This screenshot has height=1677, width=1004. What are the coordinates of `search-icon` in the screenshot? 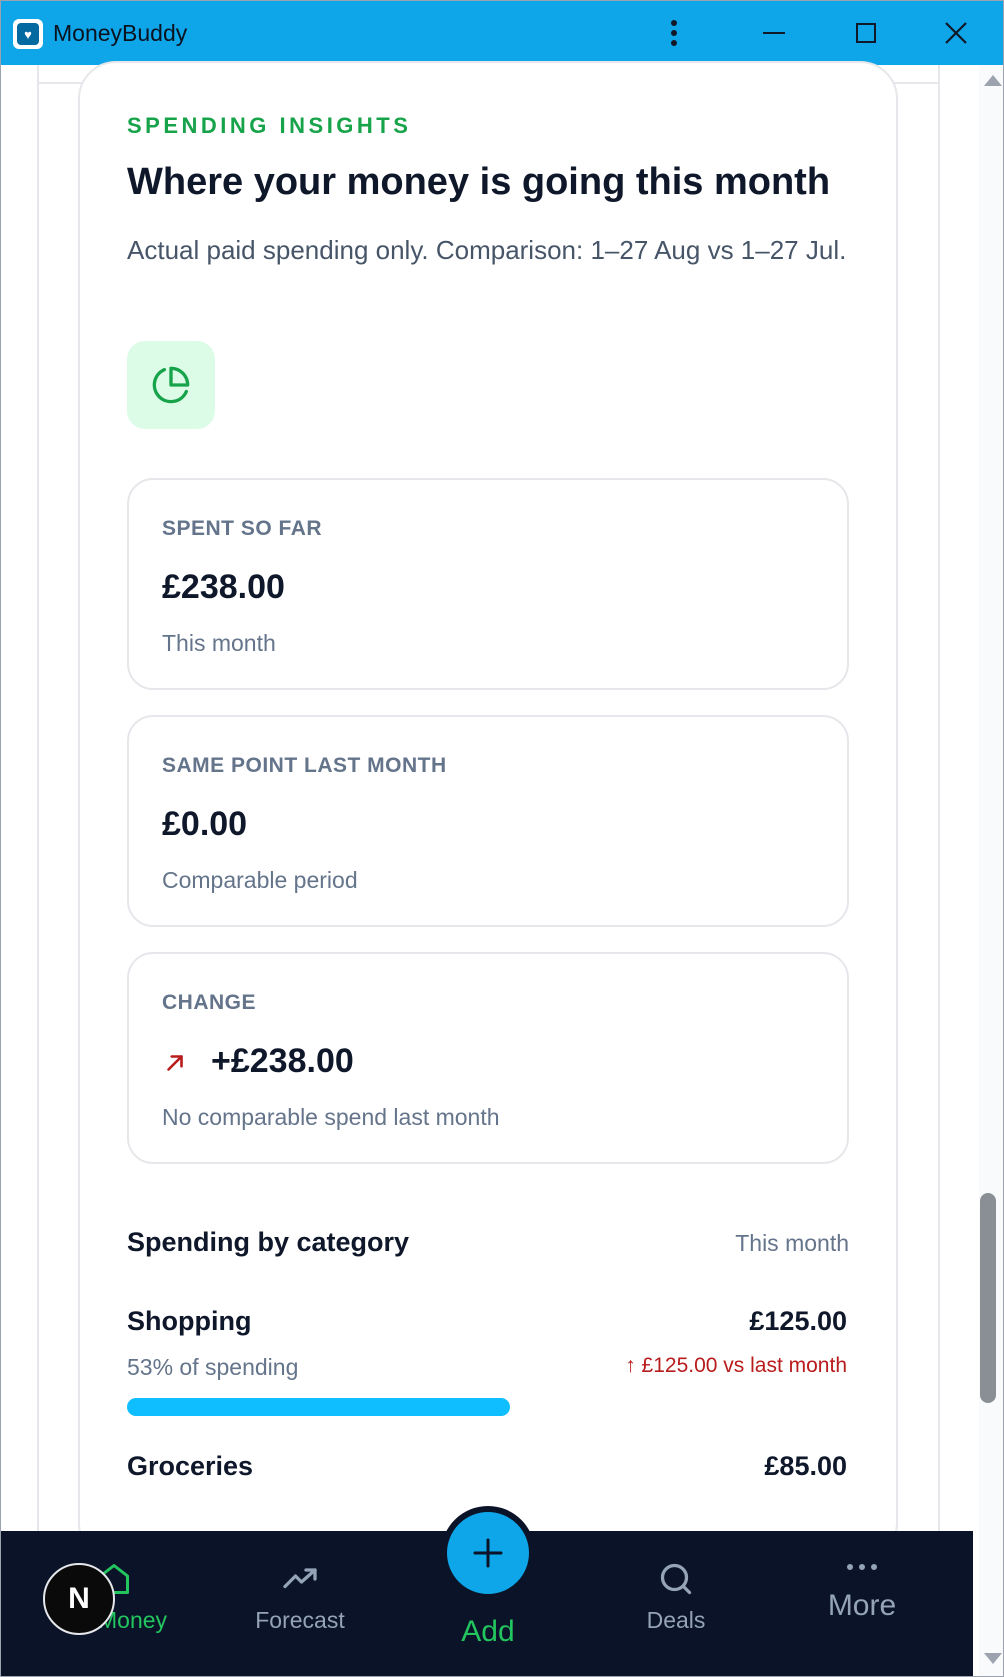 It's located at (676, 1579).